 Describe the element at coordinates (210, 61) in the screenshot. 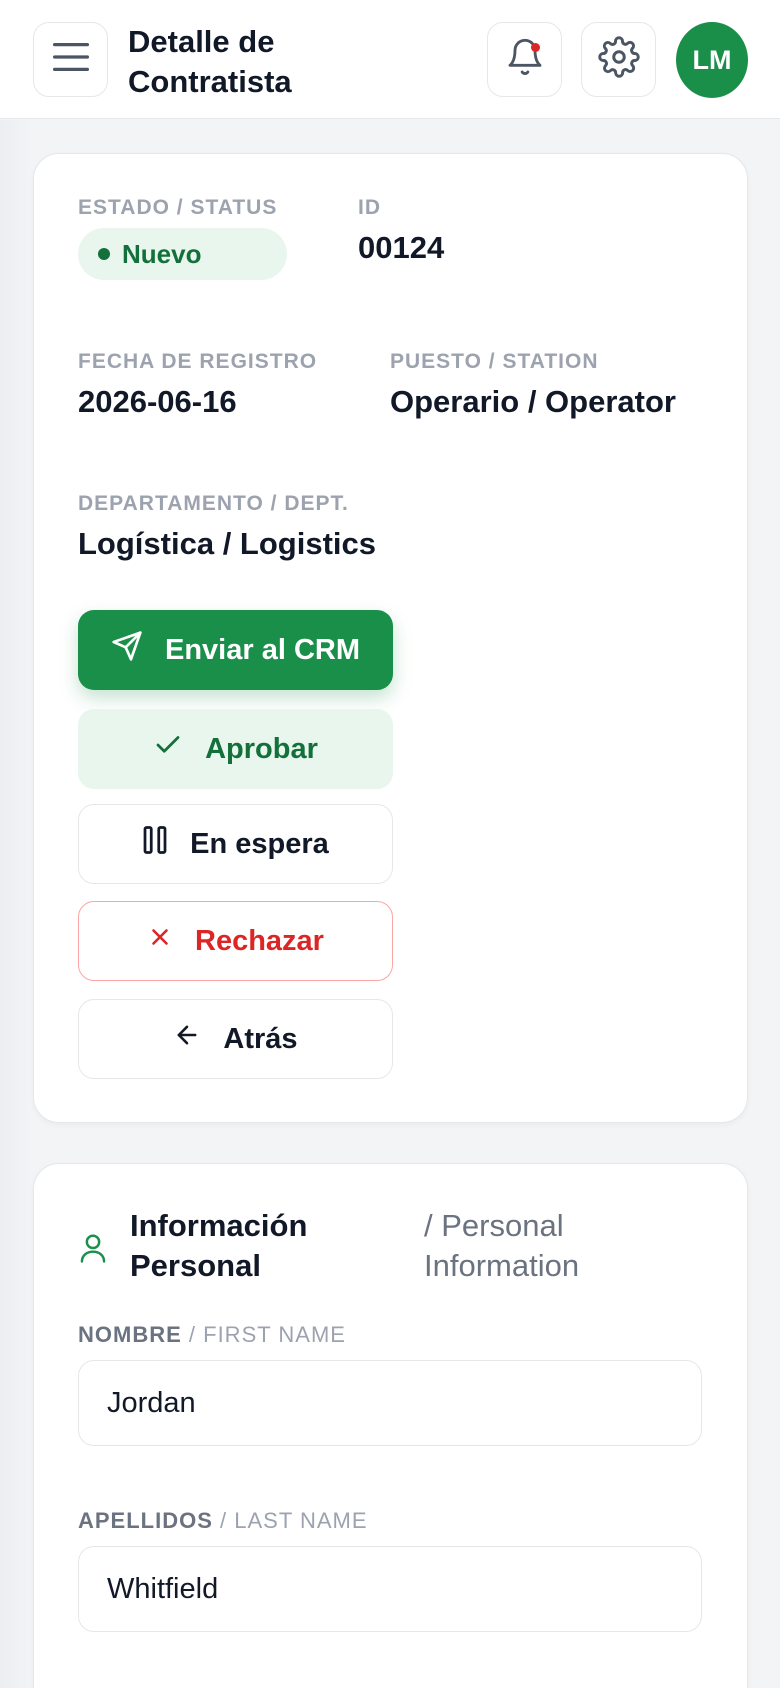

I see `page-title: Detalle de Contratista` at that location.